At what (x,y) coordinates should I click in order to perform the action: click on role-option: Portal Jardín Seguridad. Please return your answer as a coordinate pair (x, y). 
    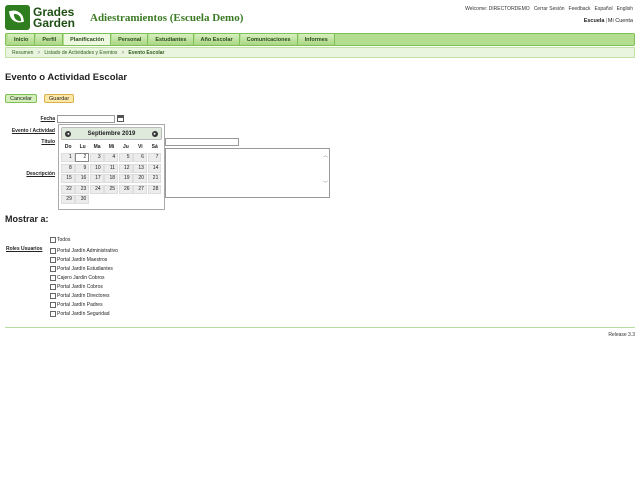
    Looking at the image, I should click on (80, 314).